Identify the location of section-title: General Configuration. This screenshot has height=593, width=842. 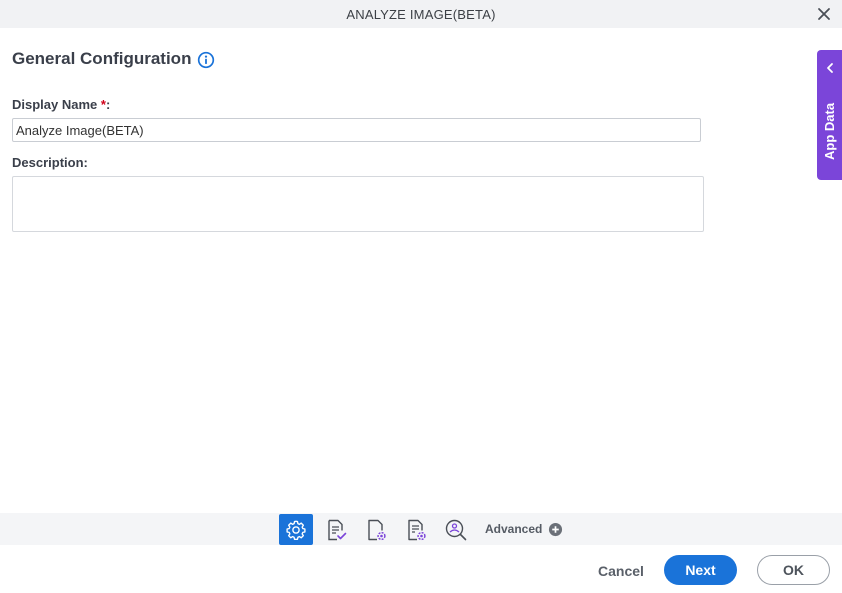
(102, 58).